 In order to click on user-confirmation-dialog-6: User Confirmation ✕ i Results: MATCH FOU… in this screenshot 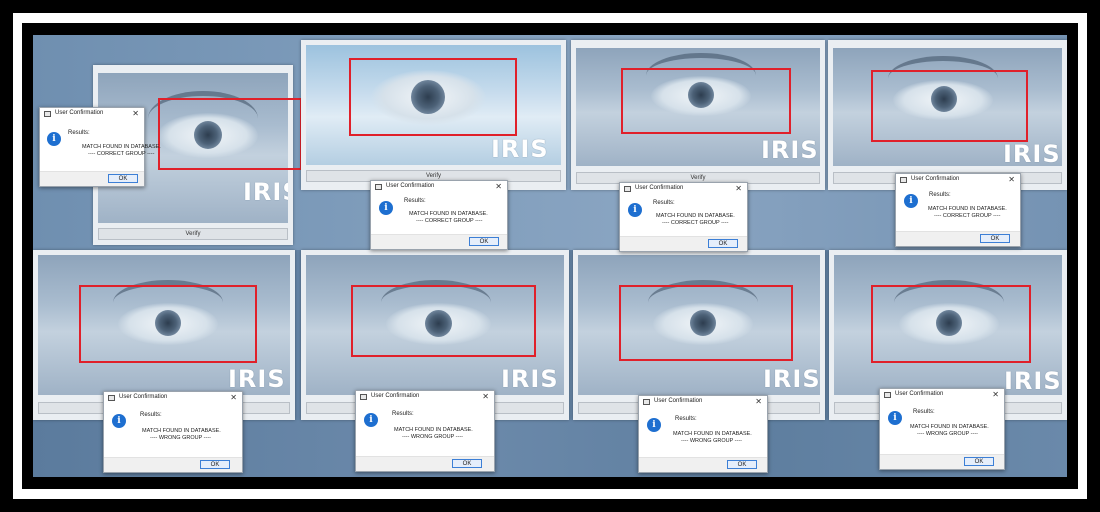, I will do `click(425, 431)`.